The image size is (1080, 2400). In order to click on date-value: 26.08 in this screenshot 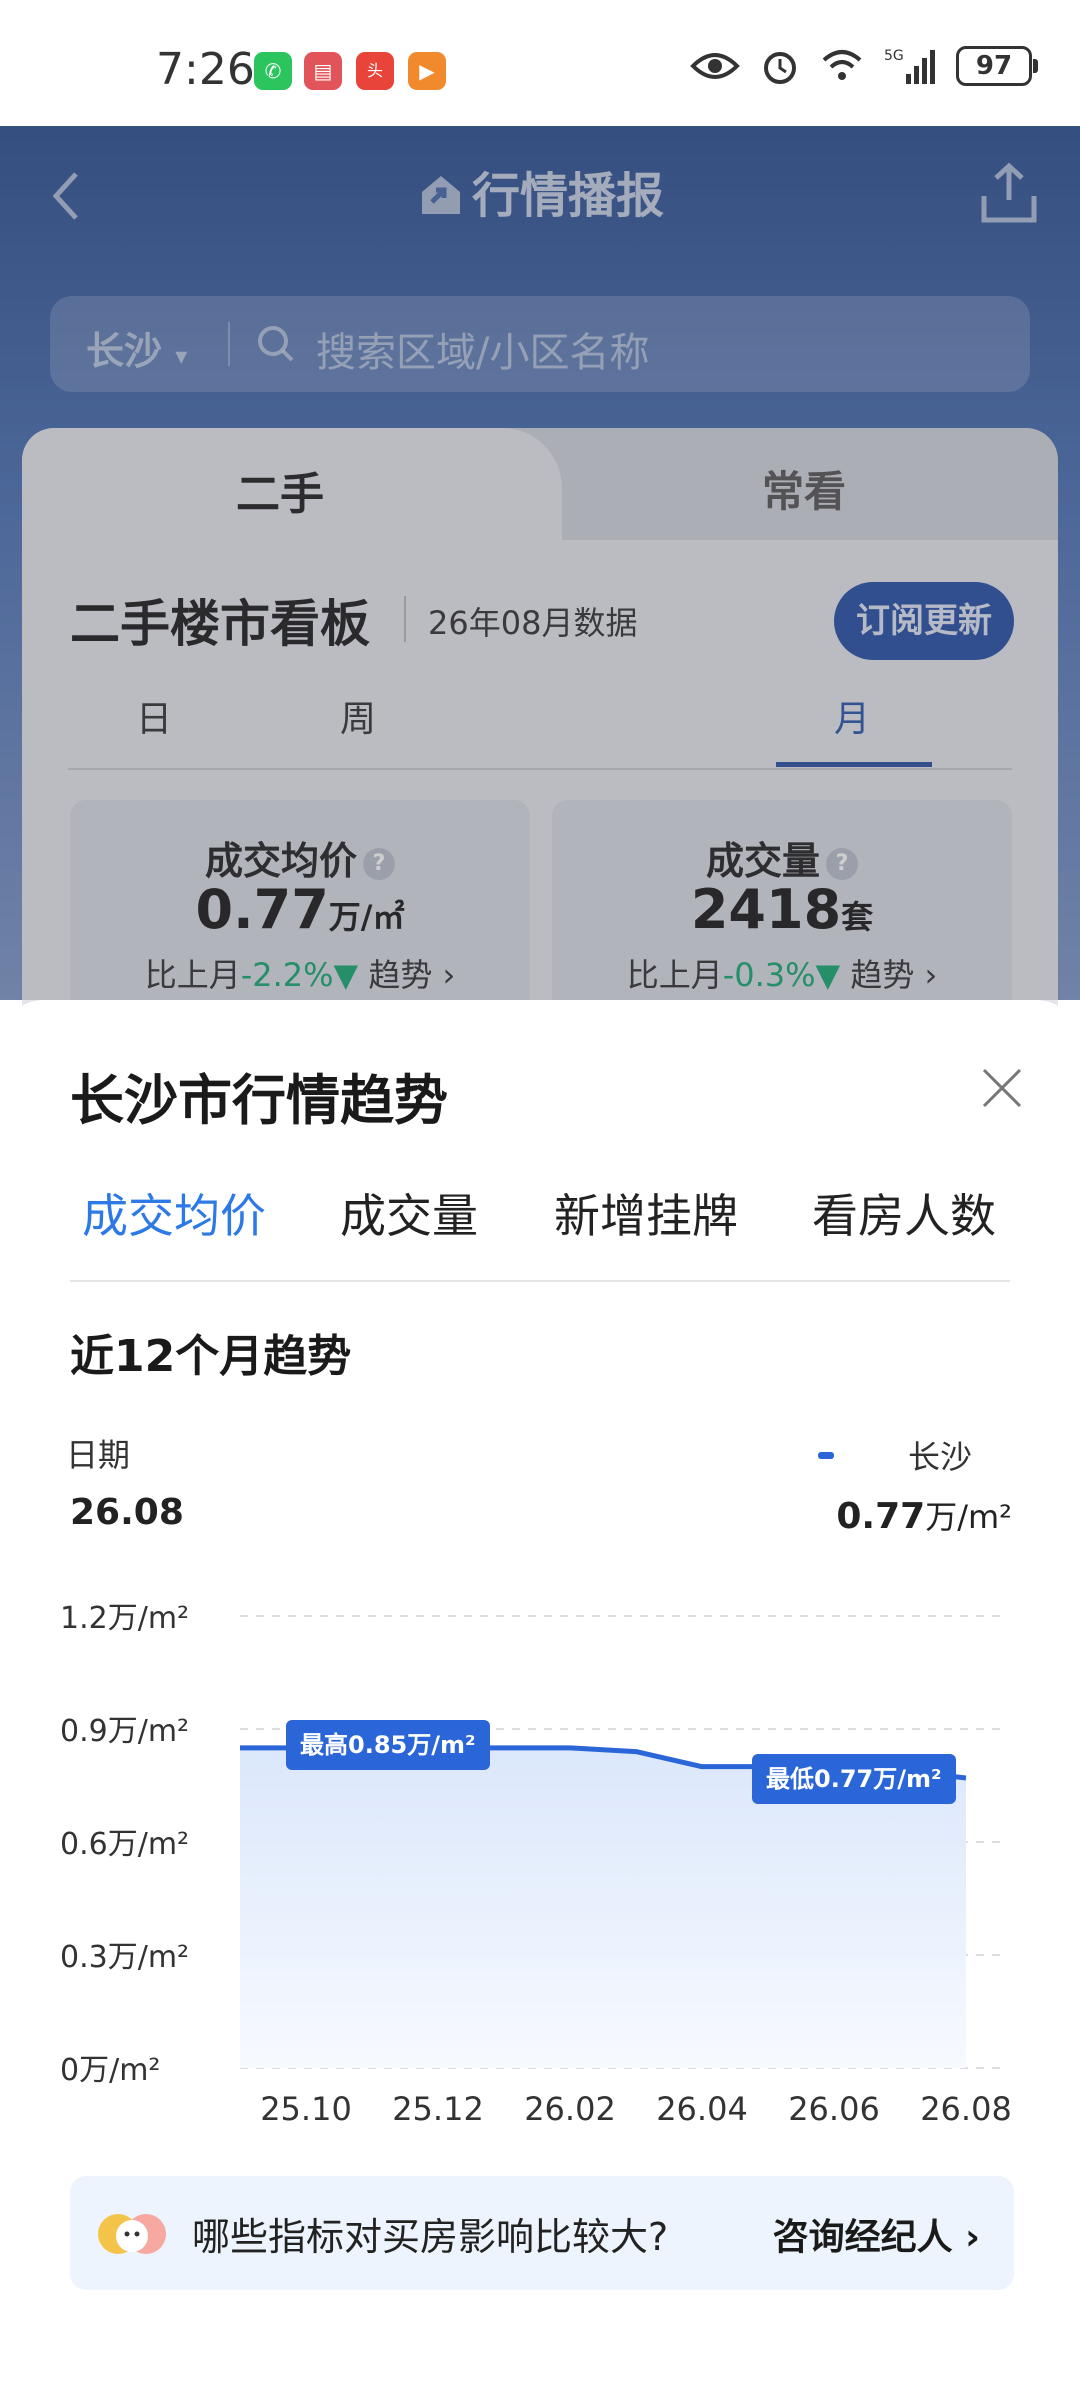, I will do `click(127, 1512)`.